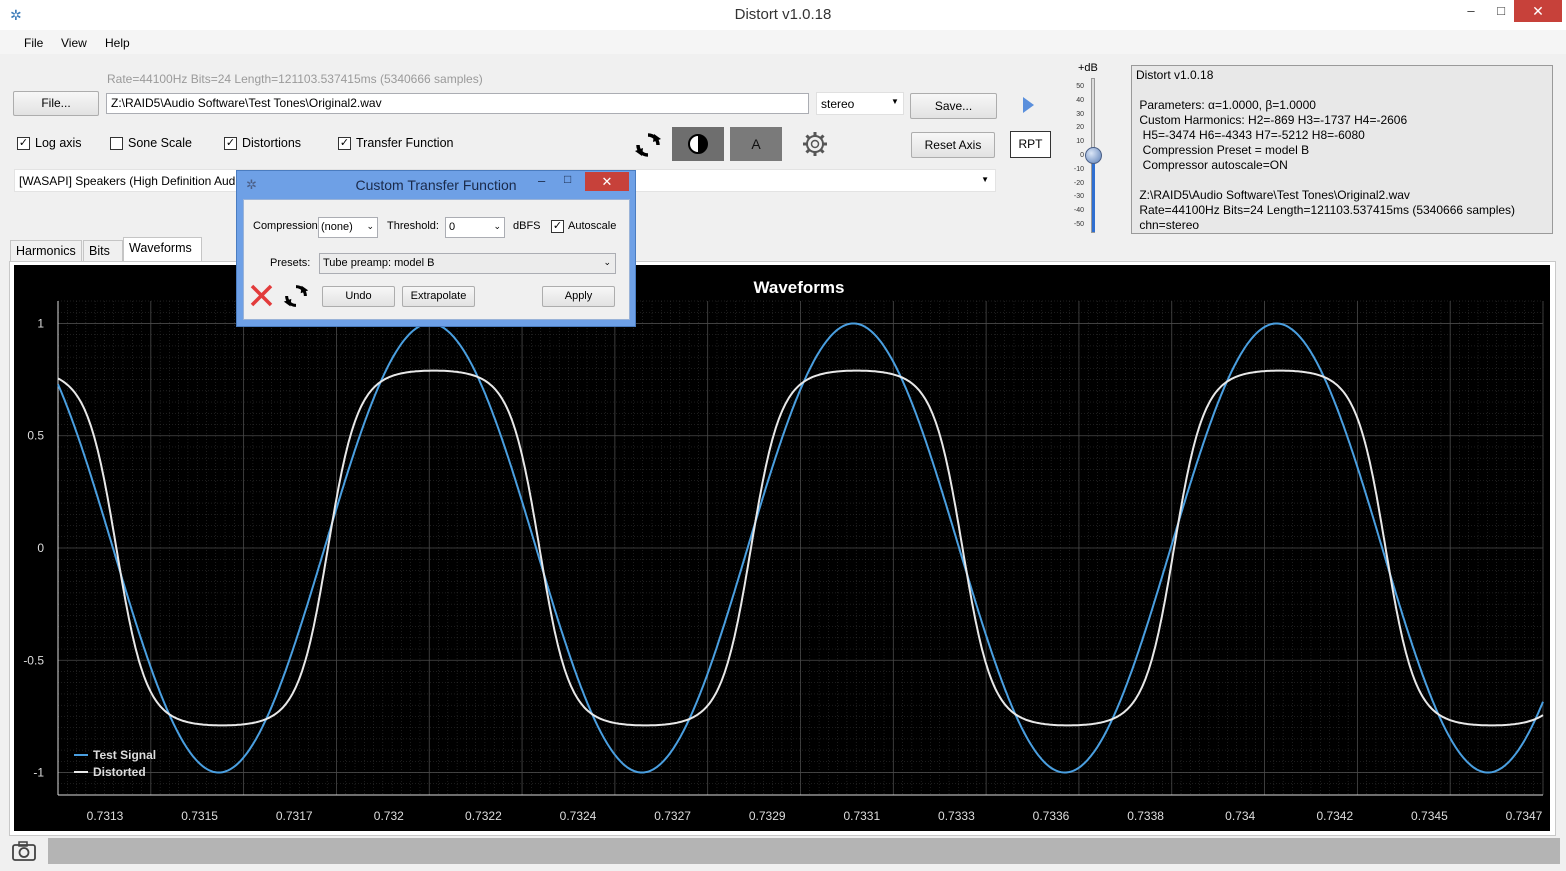 The width and height of the screenshot is (1566, 871). Describe the element at coordinates (1030, 144) in the screenshot. I see `rpt-button: RPT` at that location.